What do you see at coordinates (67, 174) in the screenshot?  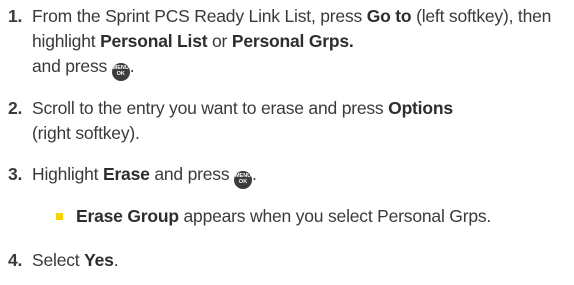 I see `text-run: Highlight` at bounding box center [67, 174].